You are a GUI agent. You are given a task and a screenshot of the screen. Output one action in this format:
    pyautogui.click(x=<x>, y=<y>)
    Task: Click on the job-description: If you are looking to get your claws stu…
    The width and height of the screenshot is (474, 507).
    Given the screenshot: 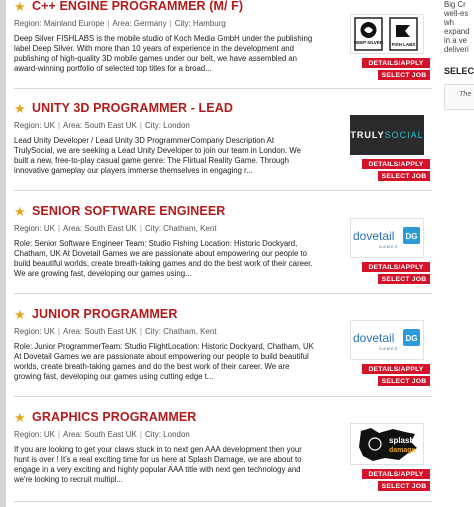 What is the action you would take?
    pyautogui.click(x=158, y=464)
    